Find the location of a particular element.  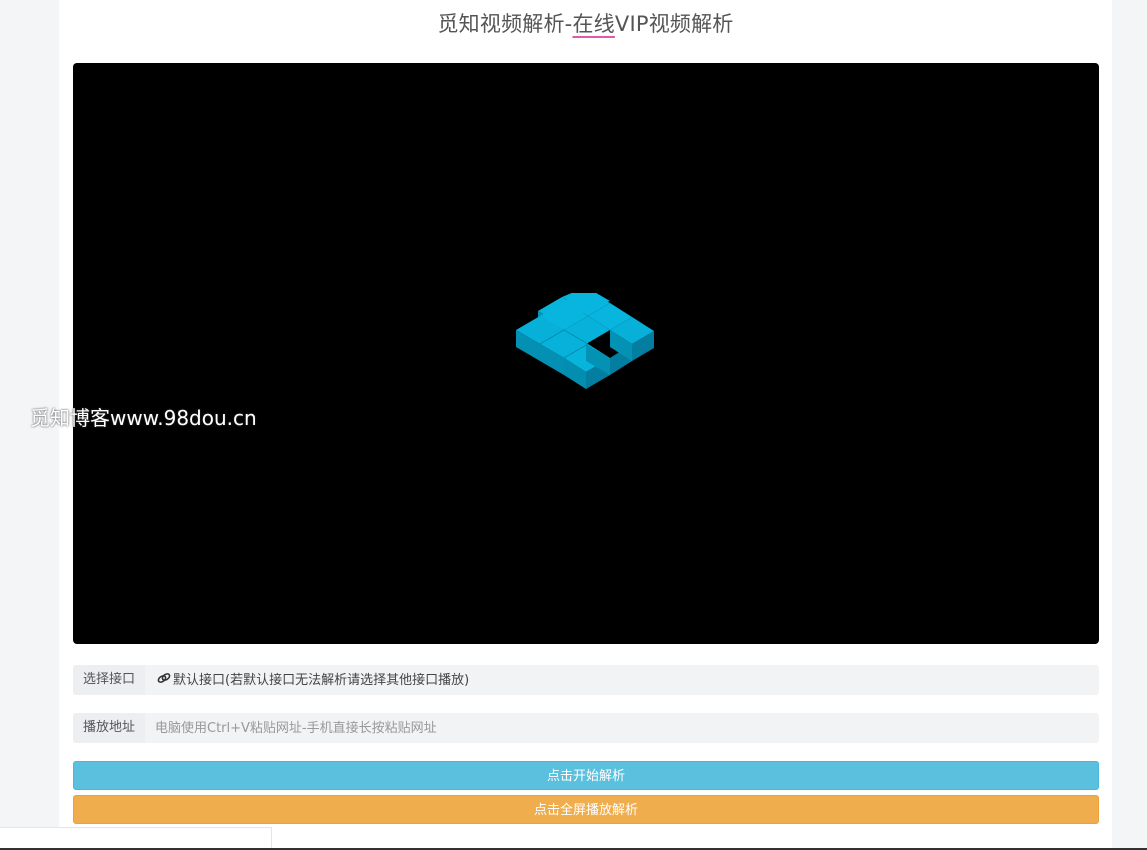

fullscreen-parse-button: 点击全屏播放解析 is located at coordinates (586, 809).